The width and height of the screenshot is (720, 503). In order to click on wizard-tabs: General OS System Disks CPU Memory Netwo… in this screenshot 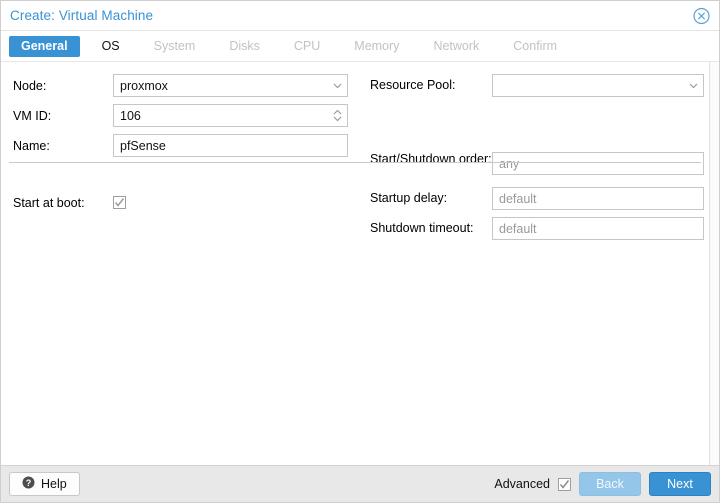, I will do `click(360, 46)`.